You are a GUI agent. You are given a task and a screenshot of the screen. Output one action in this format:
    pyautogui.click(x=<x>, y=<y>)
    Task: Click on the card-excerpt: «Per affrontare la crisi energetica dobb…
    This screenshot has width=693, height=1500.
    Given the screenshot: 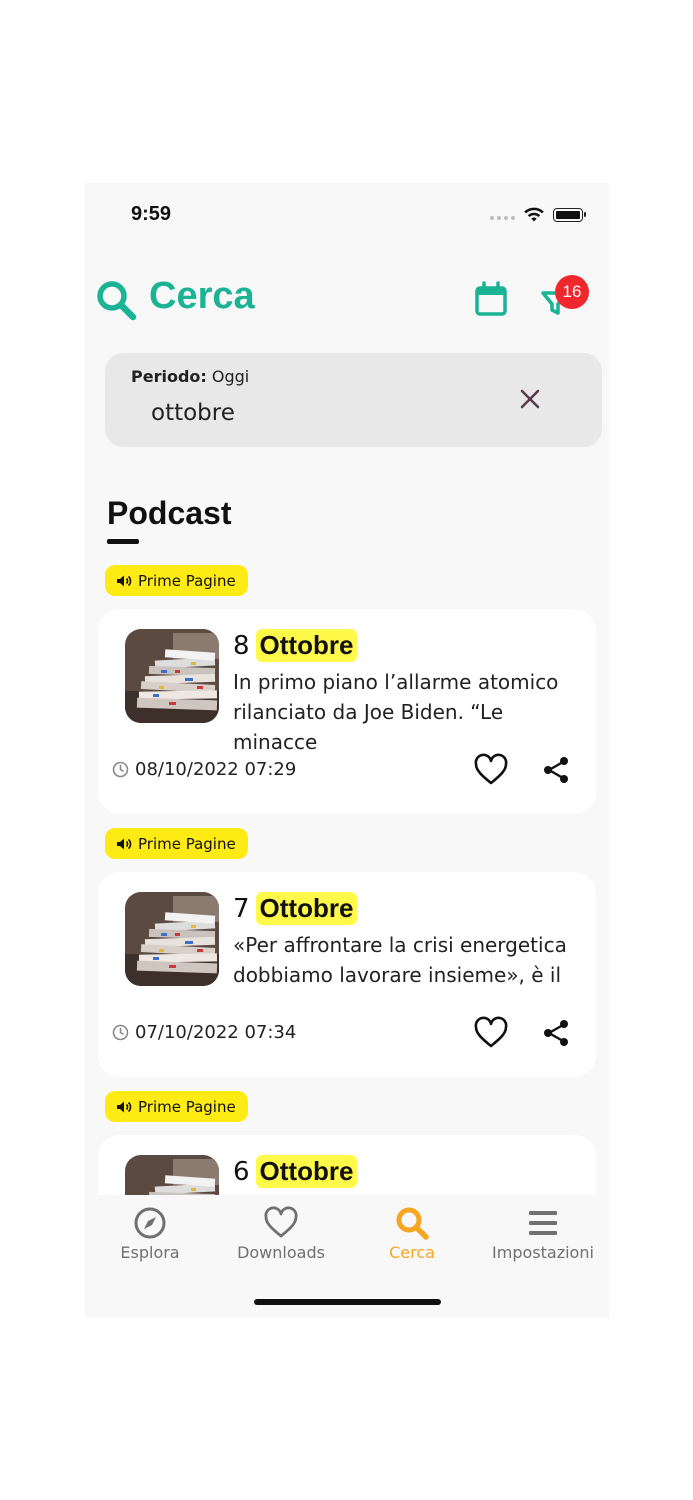 What is the action you would take?
    pyautogui.click(x=400, y=960)
    